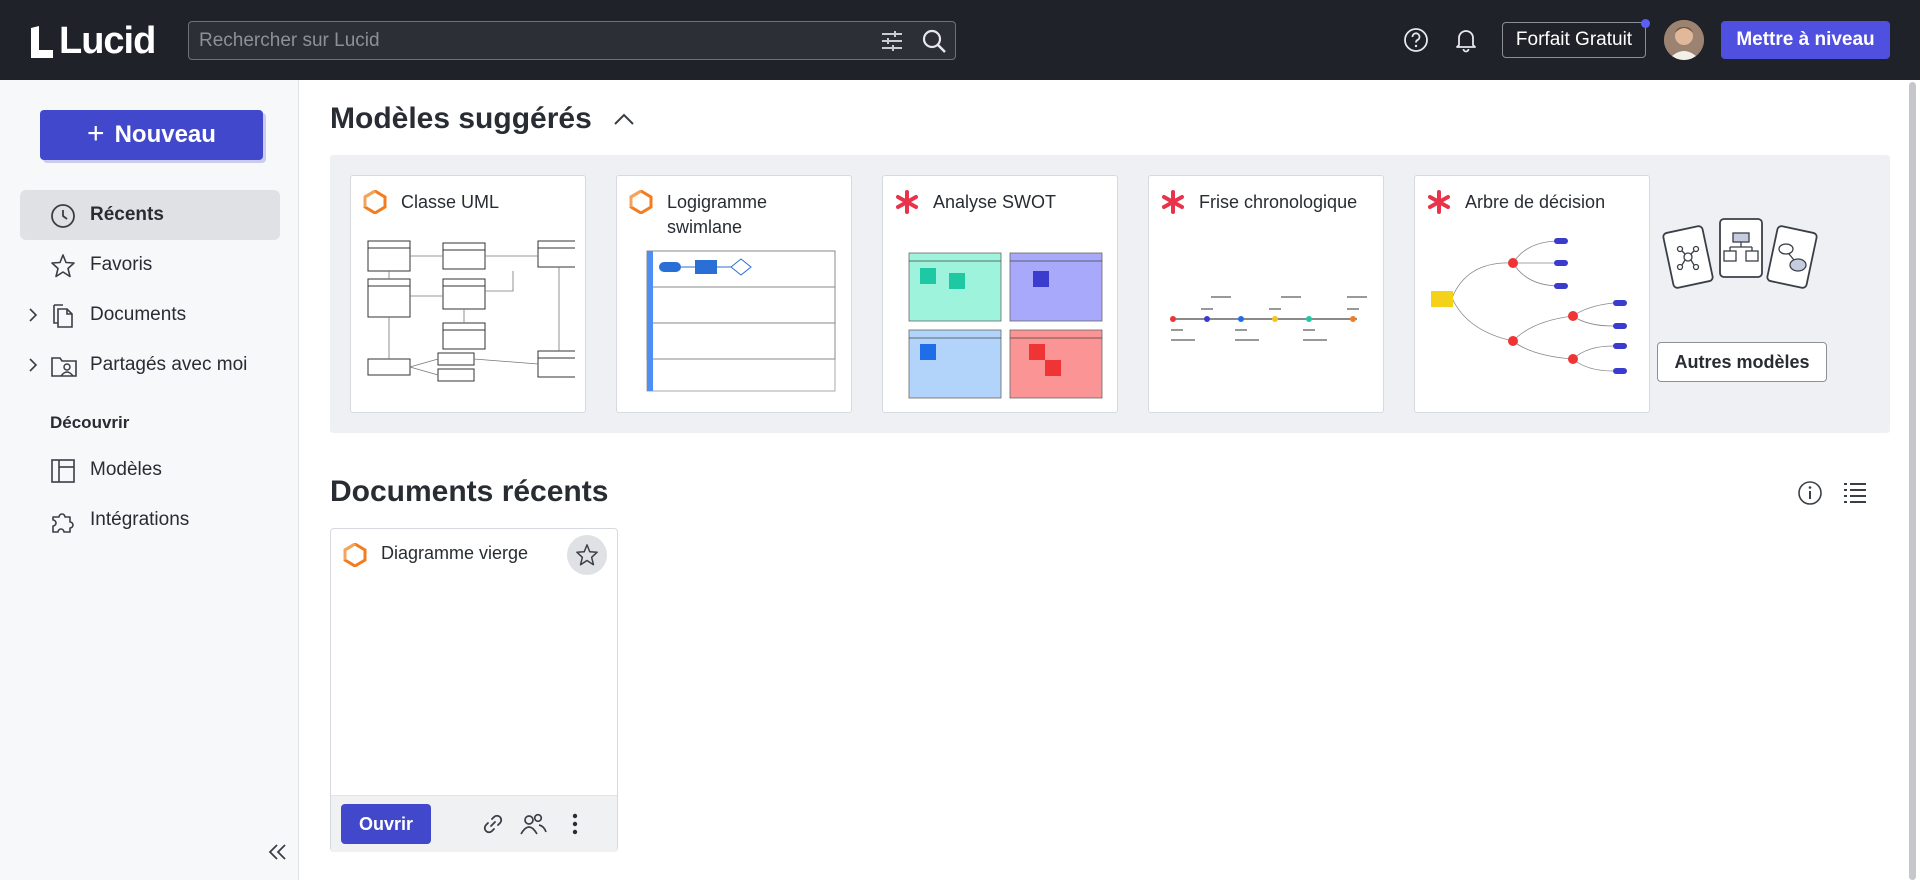  What do you see at coordinates (165, 134) in the screenshot?
I see `new-button-label: Nouveau` at bounding box center [165, 134].